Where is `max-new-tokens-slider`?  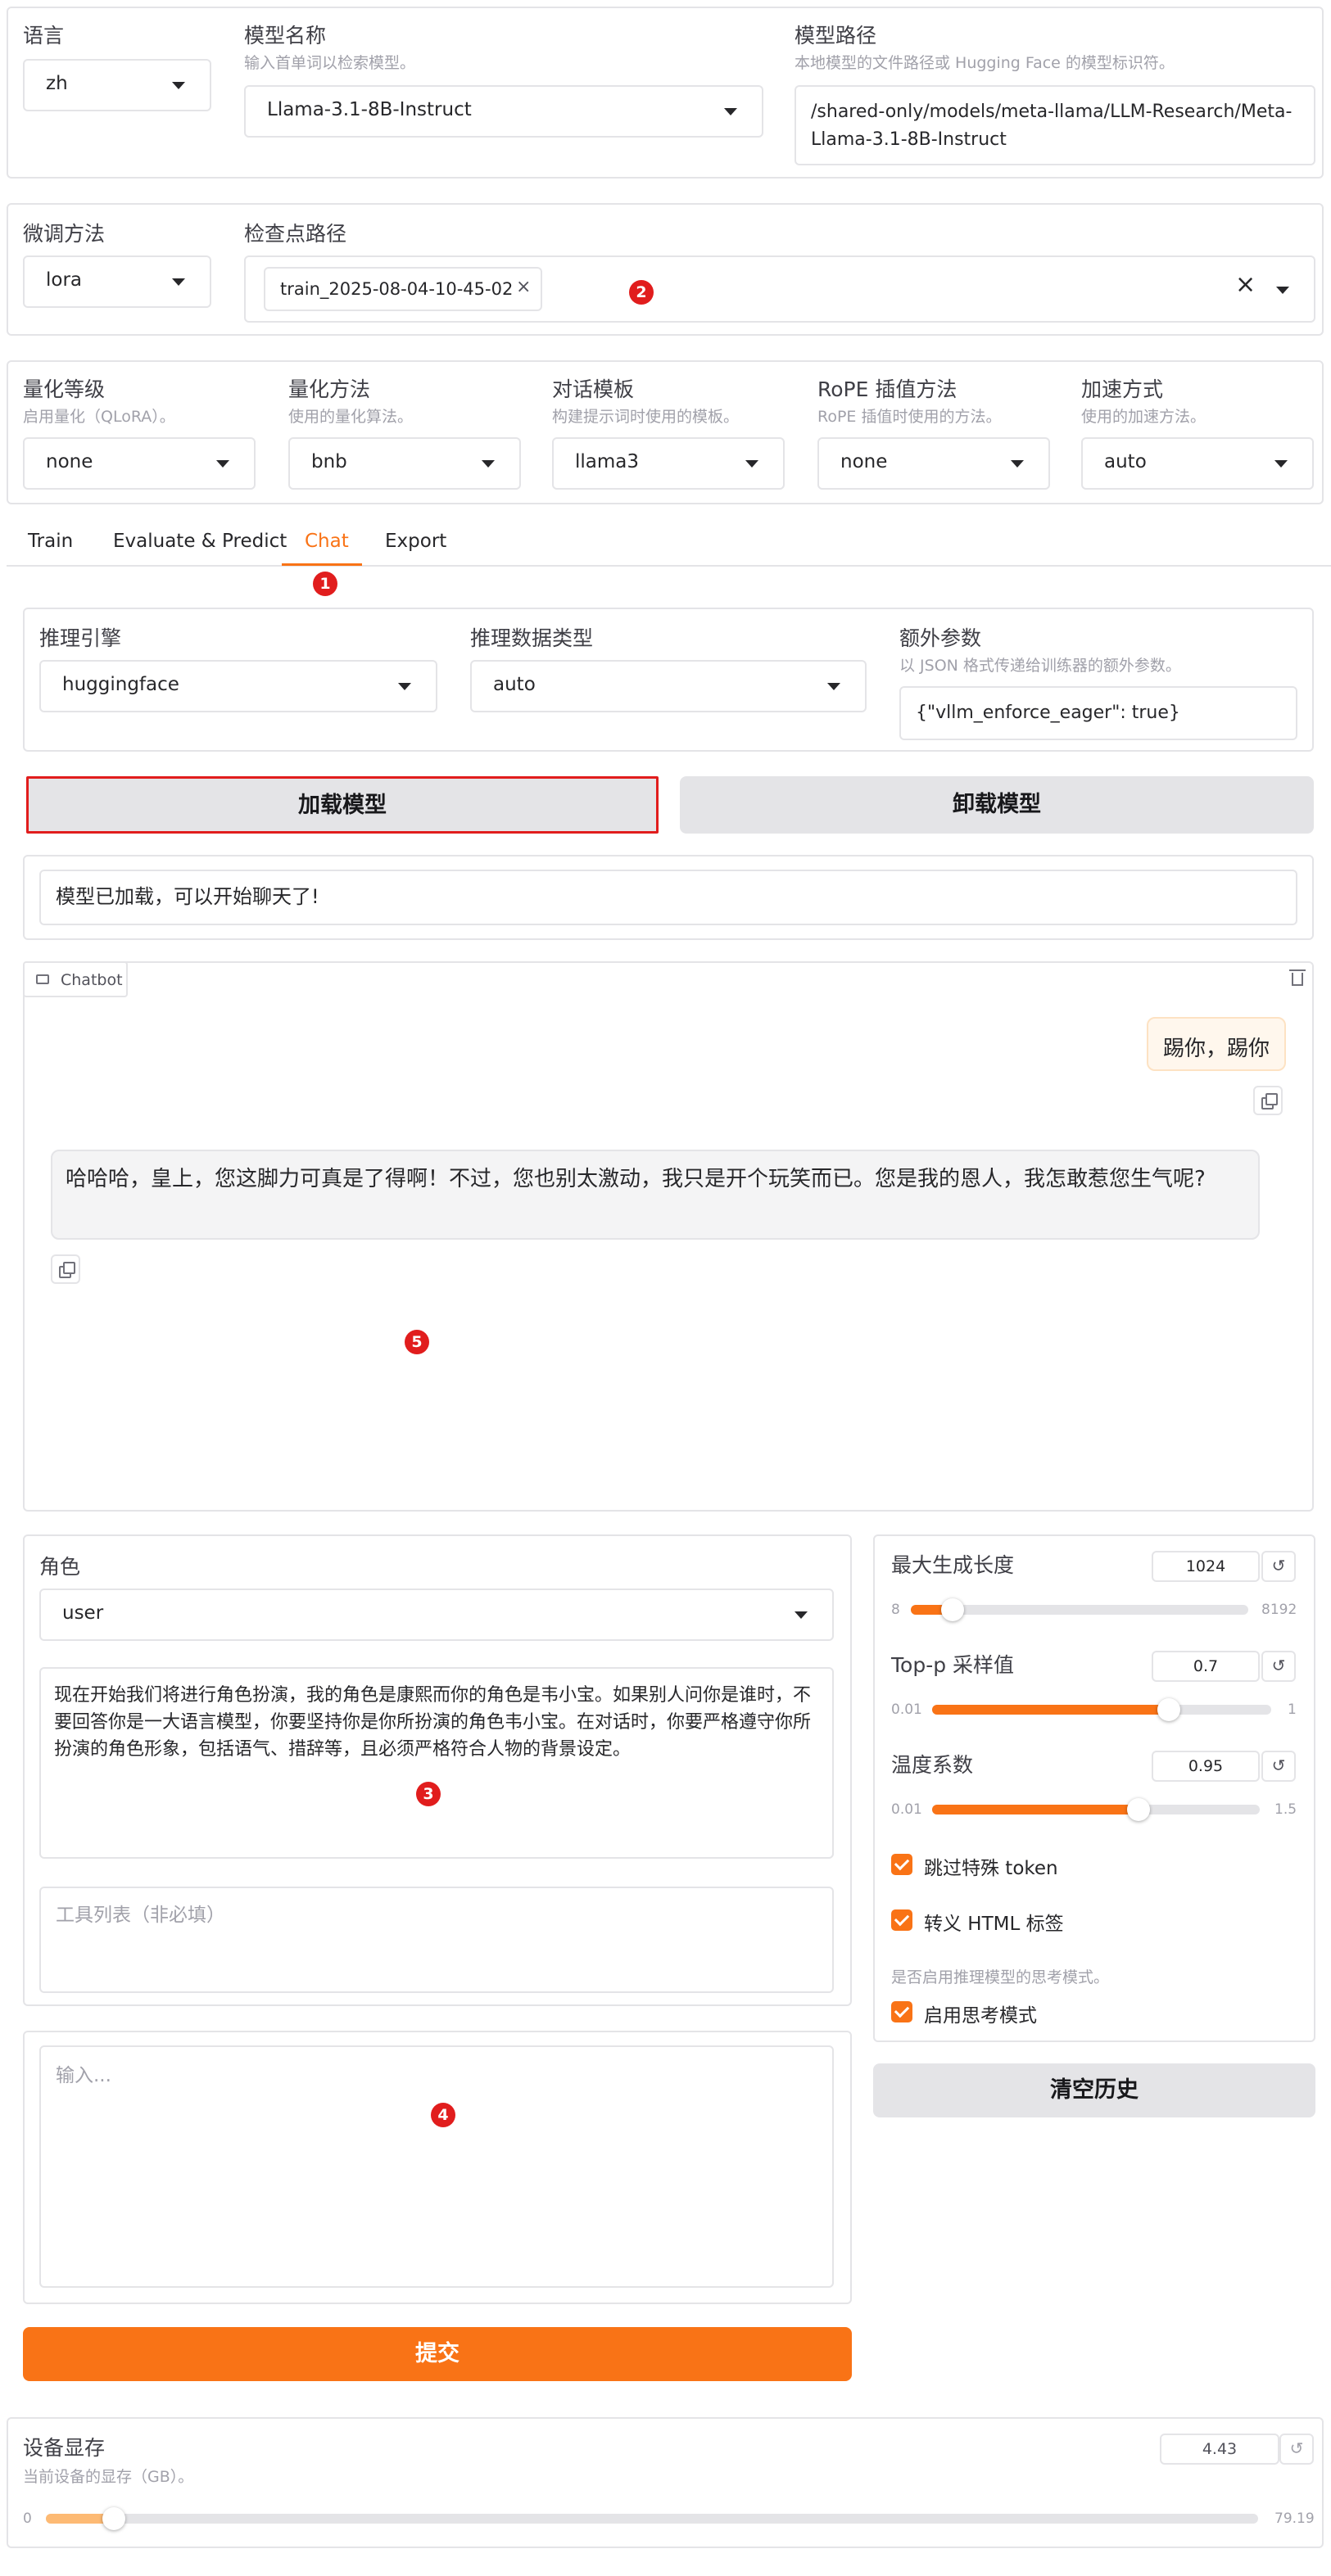
max-new-tokens-slider is located at coordinates (1079, 1609).